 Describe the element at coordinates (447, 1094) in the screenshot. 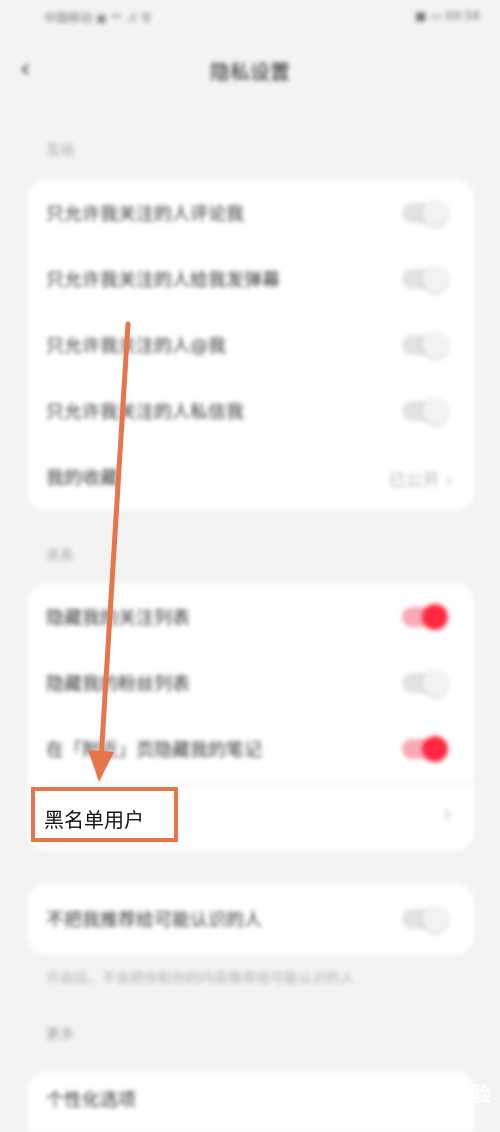

I see `watermark: Bai 经验` at that location.